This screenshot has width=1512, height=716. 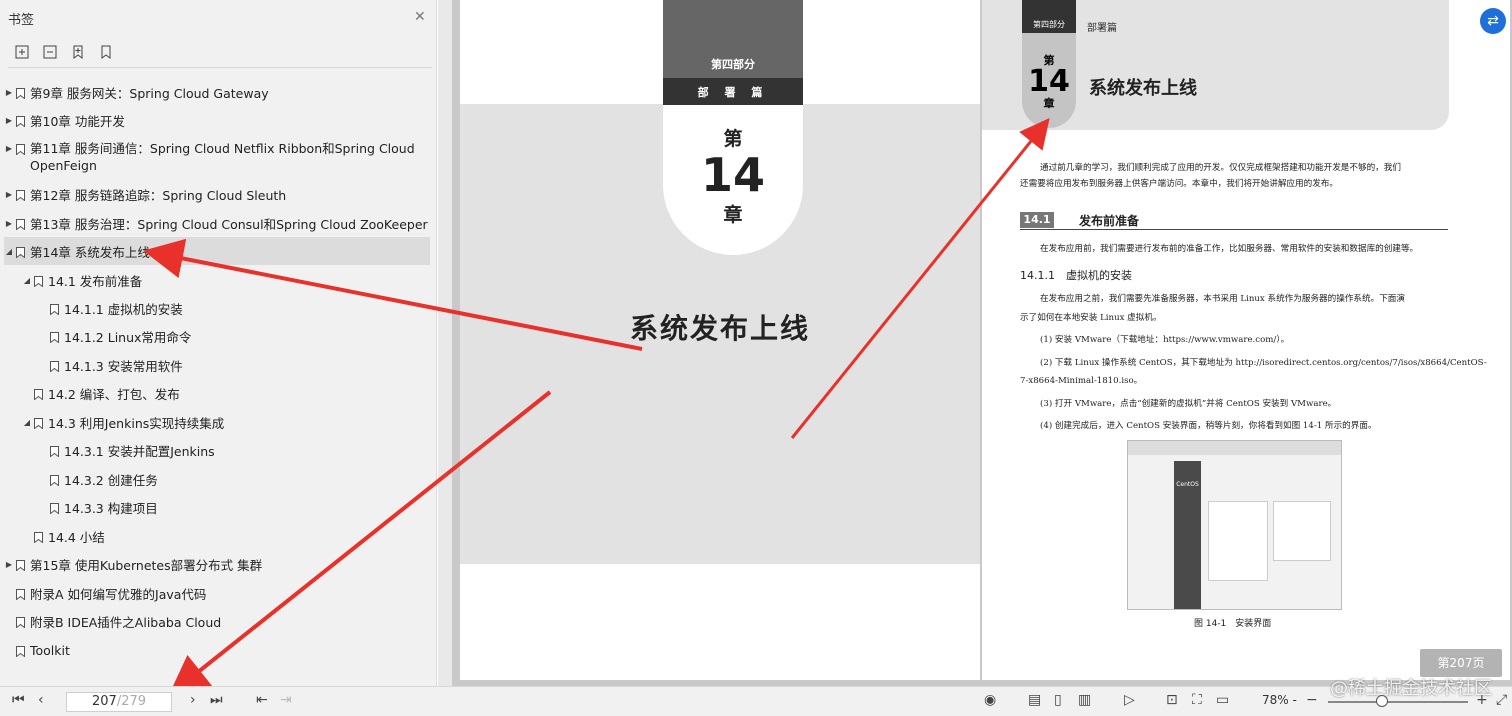 I want to click on sidebar-item-label: 第12章 服务链路追踪：Spring Cloud Sleuth, so click(x=158, y=195).